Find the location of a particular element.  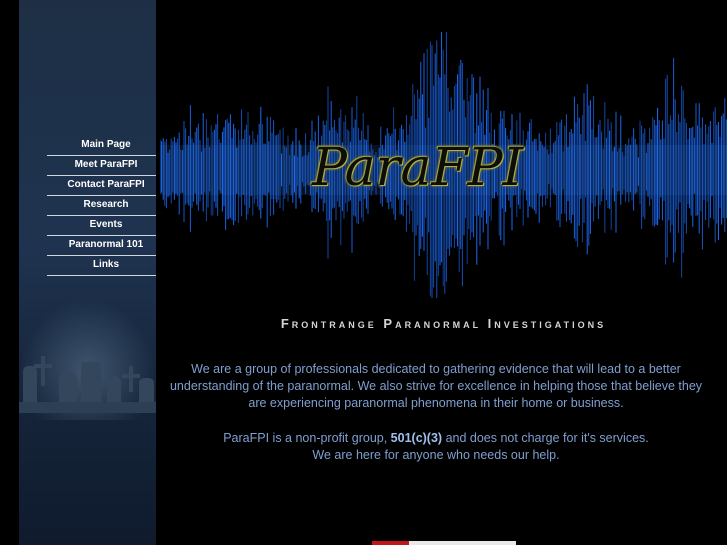

nav-links: Links is located at coordinates (101, 266).